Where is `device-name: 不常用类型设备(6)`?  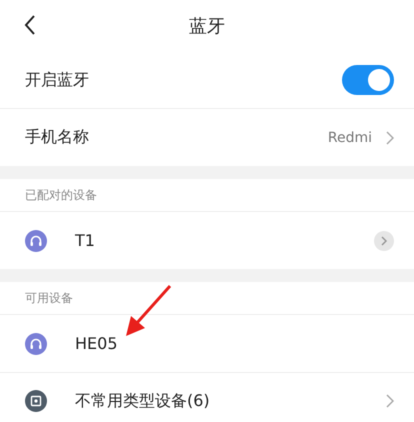 device-name: 不常用类型设备(6) is located at coordinates (143, 401).